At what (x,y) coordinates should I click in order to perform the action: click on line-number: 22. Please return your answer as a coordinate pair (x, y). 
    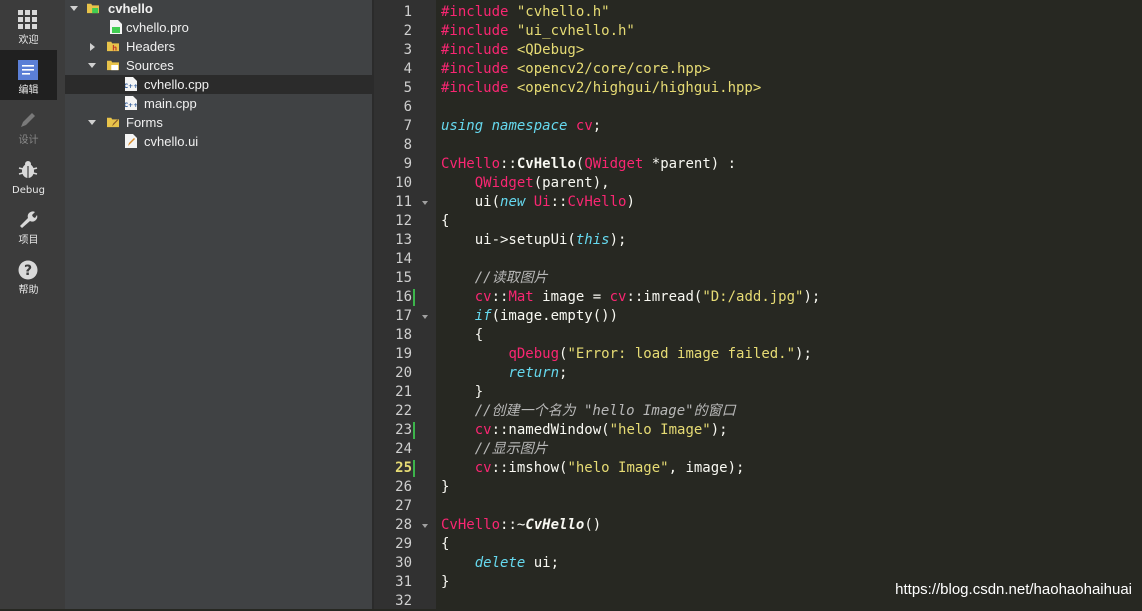
    Looking at the image, I should click on (403, 411).